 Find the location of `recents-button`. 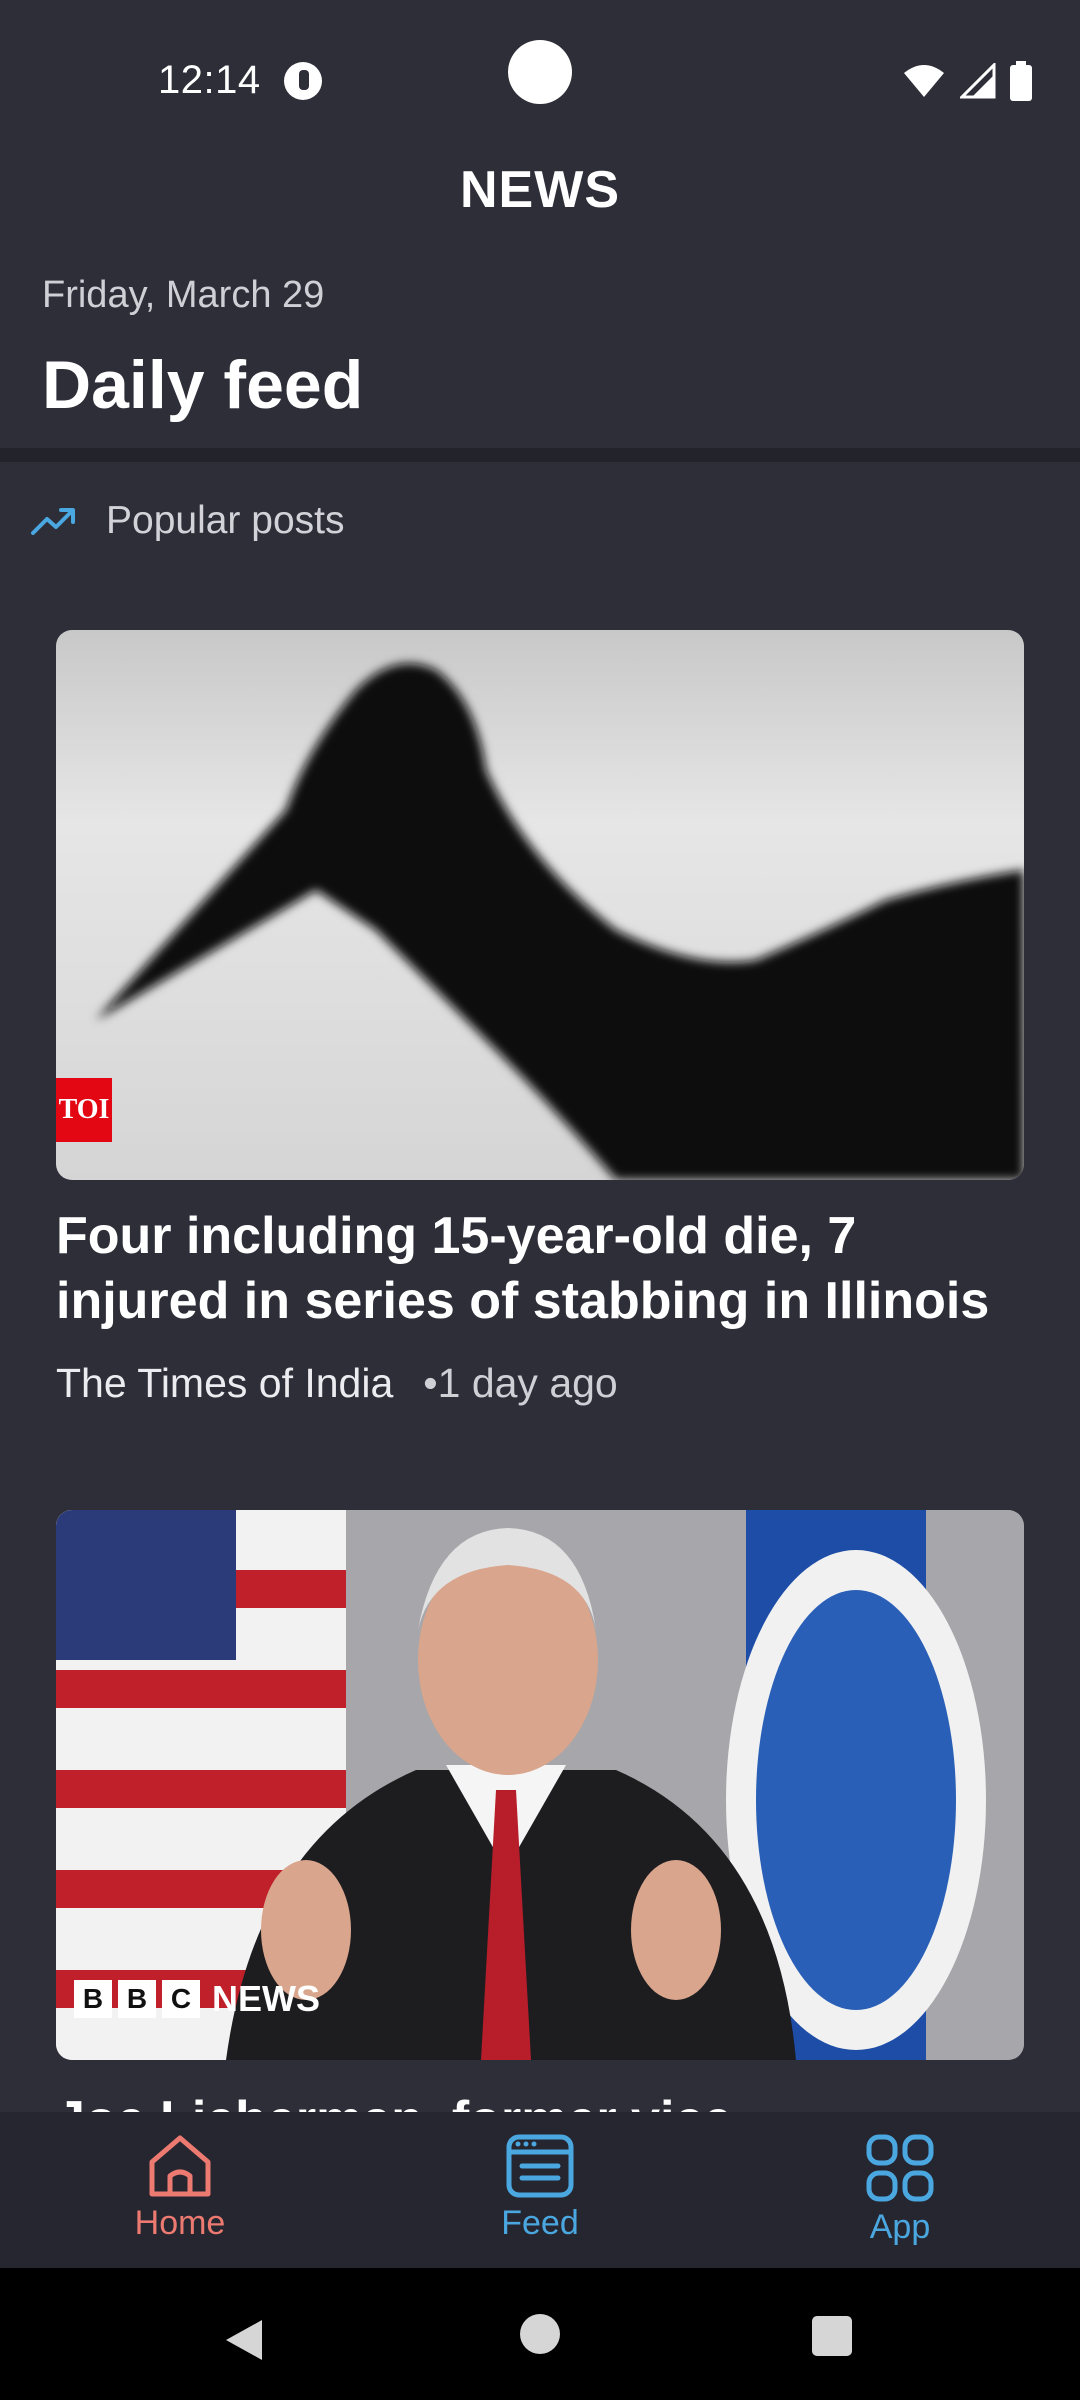

recents-button is located at coordinates (832, 2336).